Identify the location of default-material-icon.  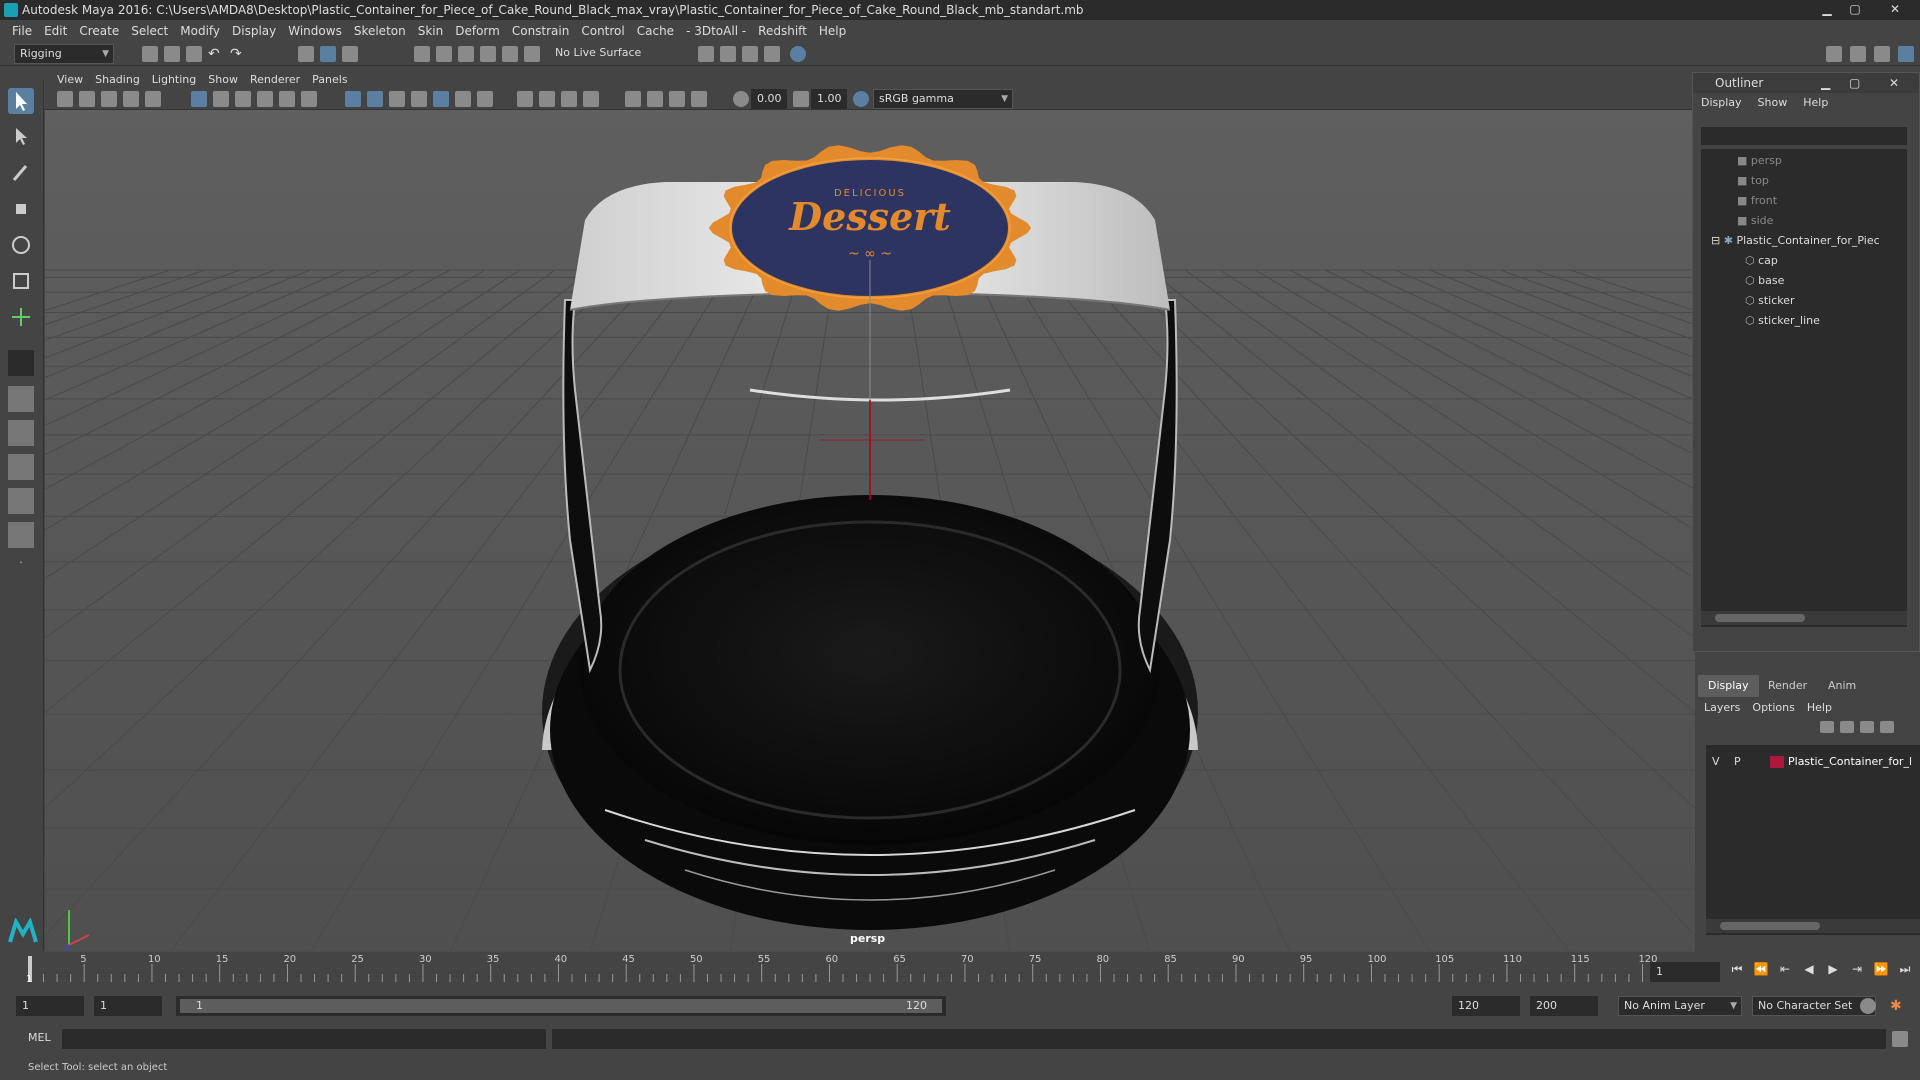
(397, 99).